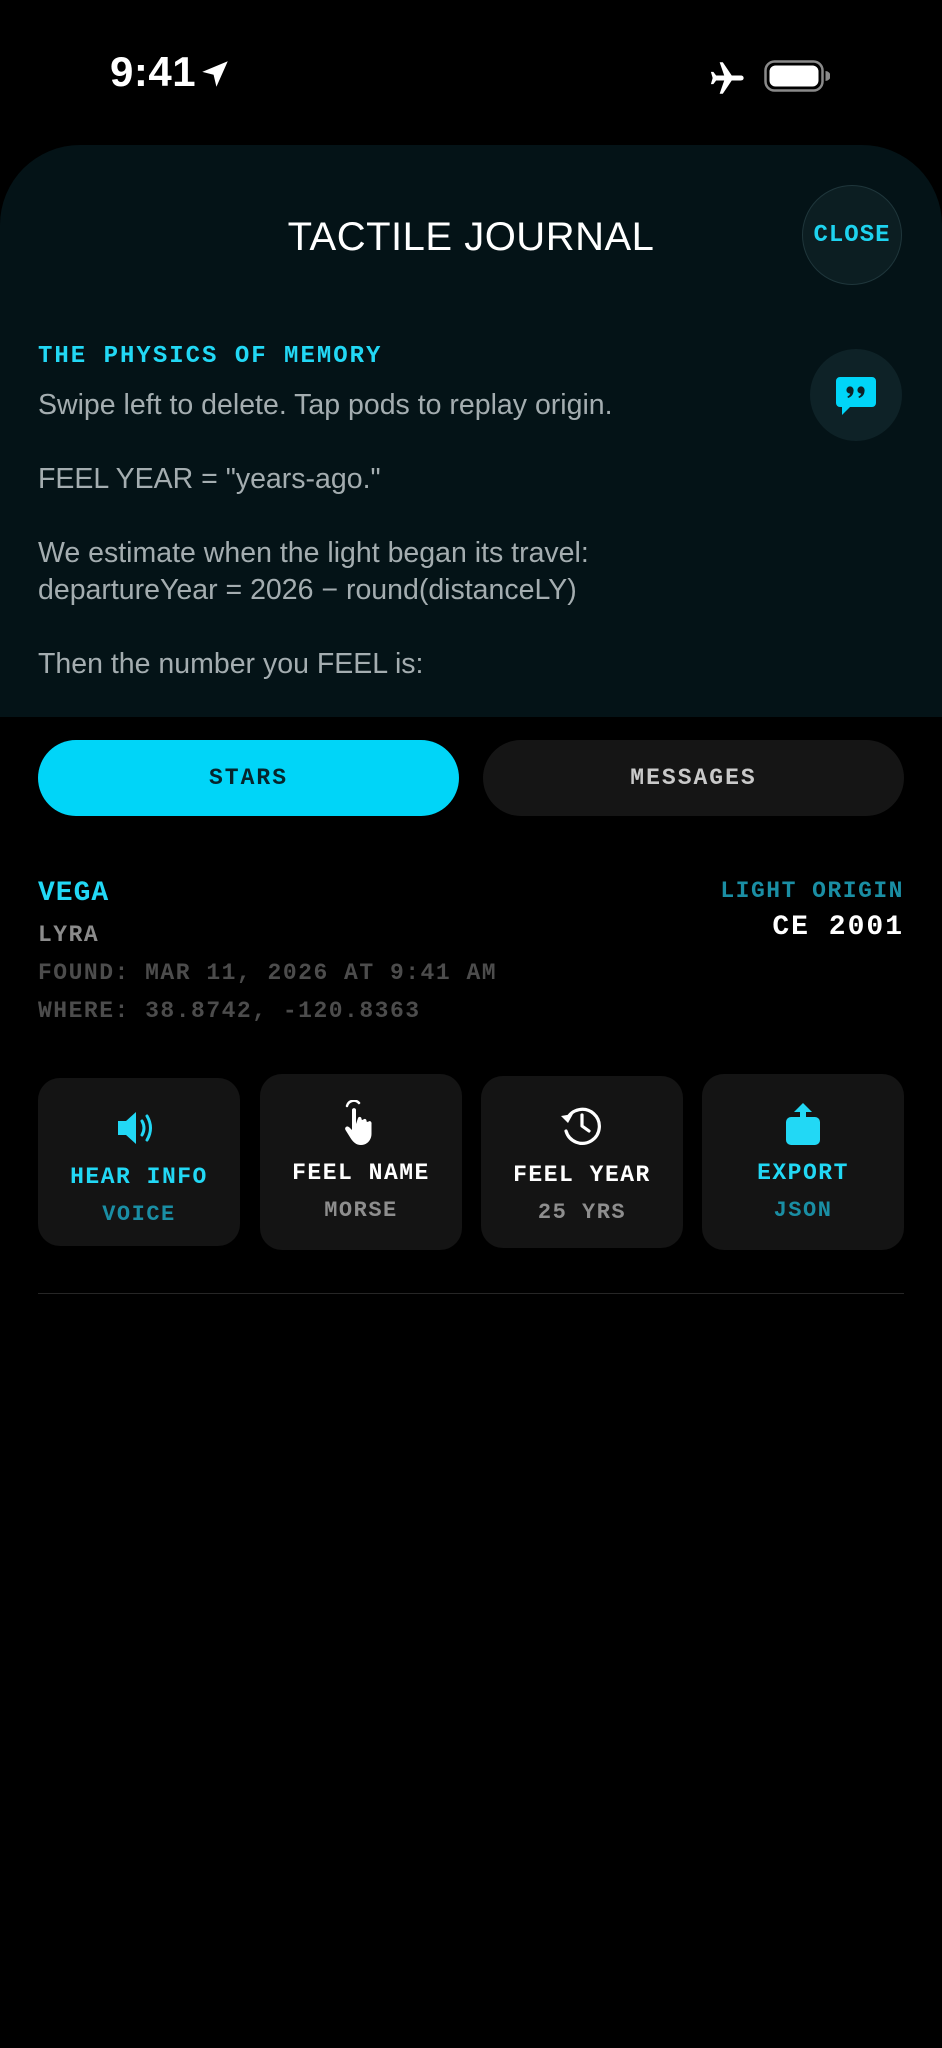  I want to click on speech-bubble-quote-icon, so click(856, 396).